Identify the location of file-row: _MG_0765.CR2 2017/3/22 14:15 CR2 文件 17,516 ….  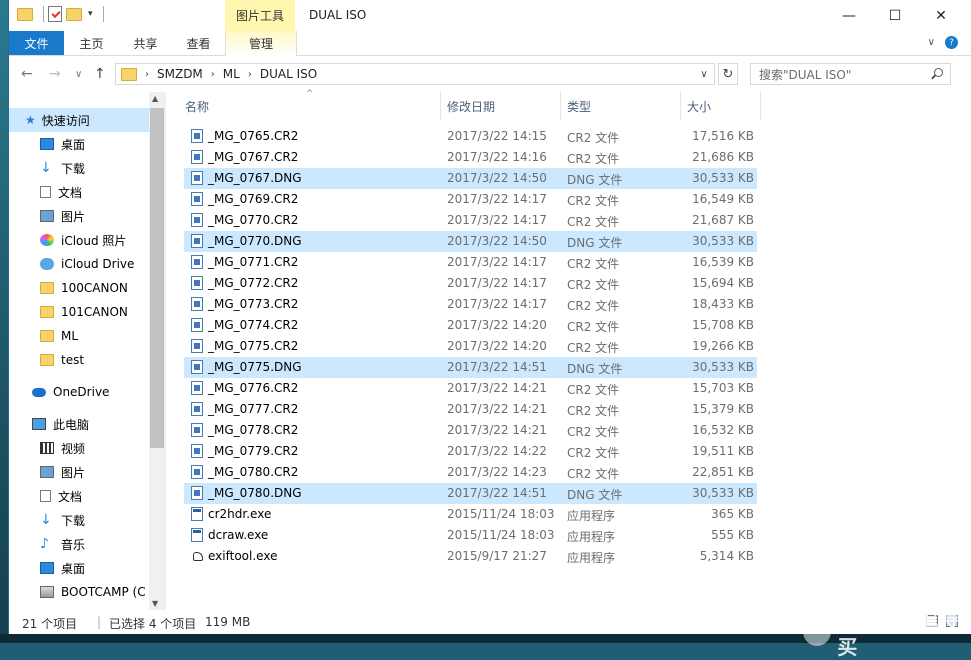
(470, 136).